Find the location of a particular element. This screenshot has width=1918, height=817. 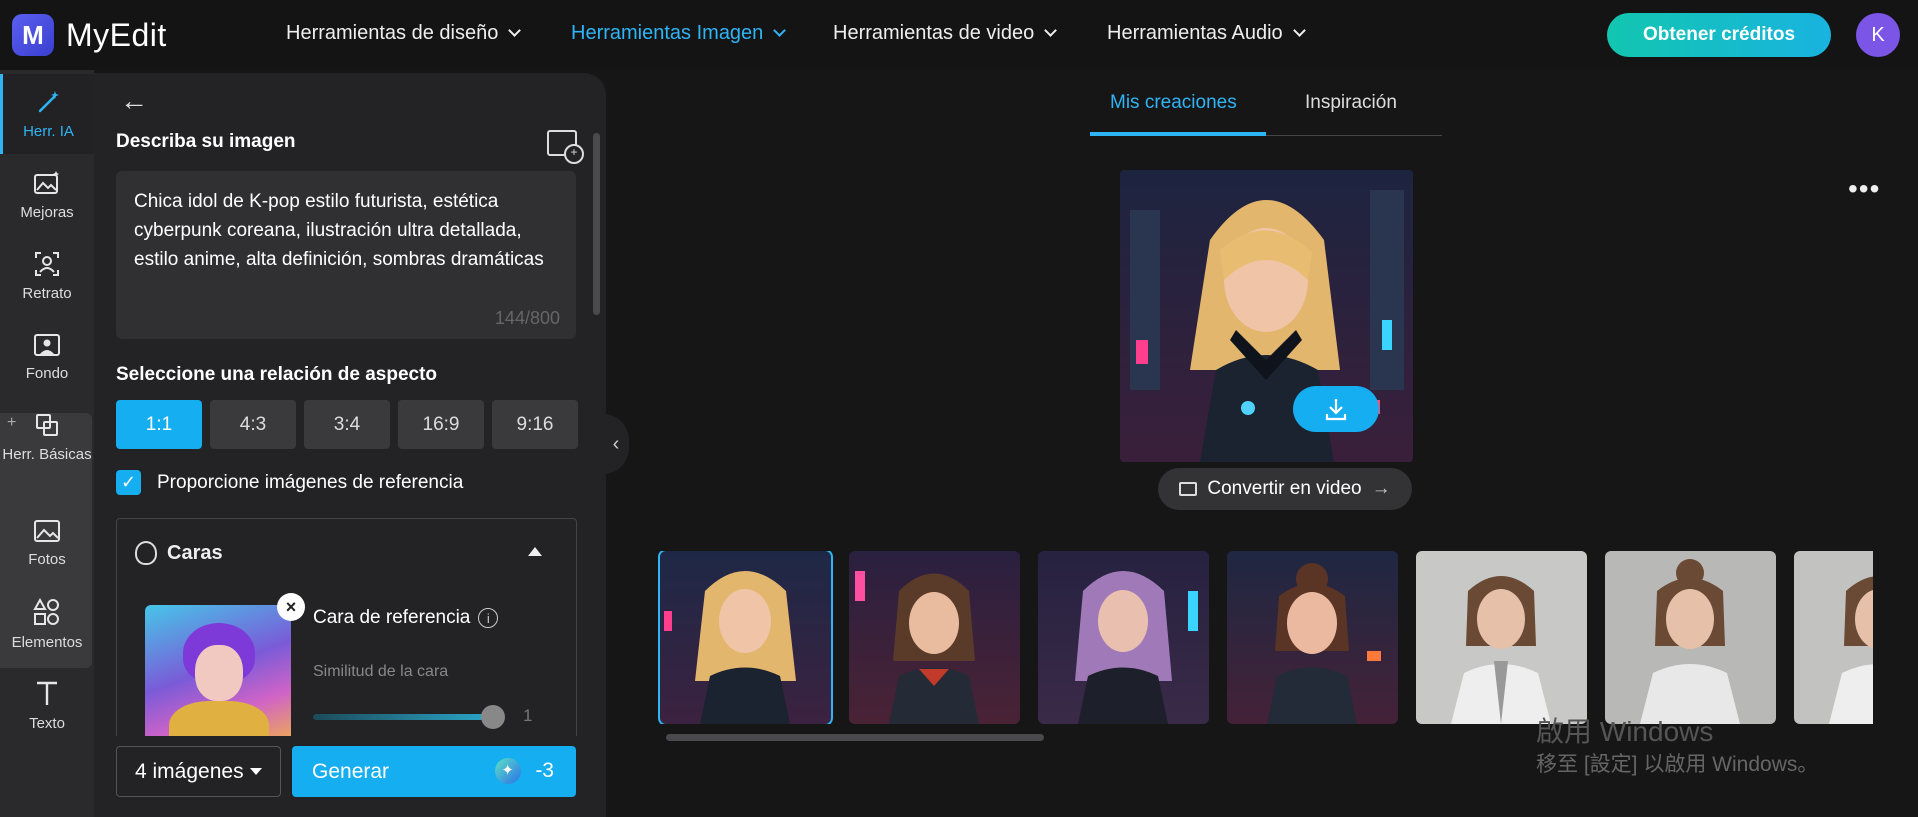

reference-checkbox: ✓ is located at coordinates (128, 482).